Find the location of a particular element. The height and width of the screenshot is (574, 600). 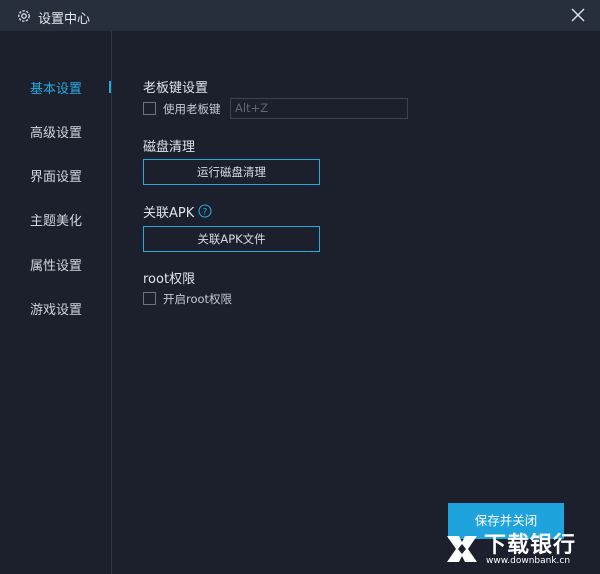

sidebar-item-advanced-settings: 高级设置 is located at coordinates (56, 131).